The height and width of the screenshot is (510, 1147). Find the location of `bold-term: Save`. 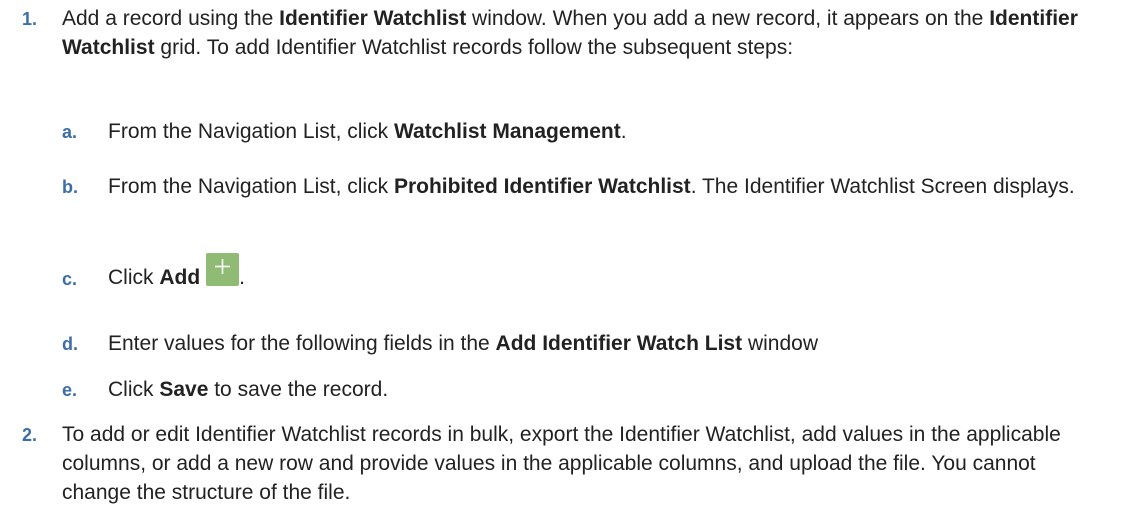

bold-term: Save is located at coordinates (184, 389).